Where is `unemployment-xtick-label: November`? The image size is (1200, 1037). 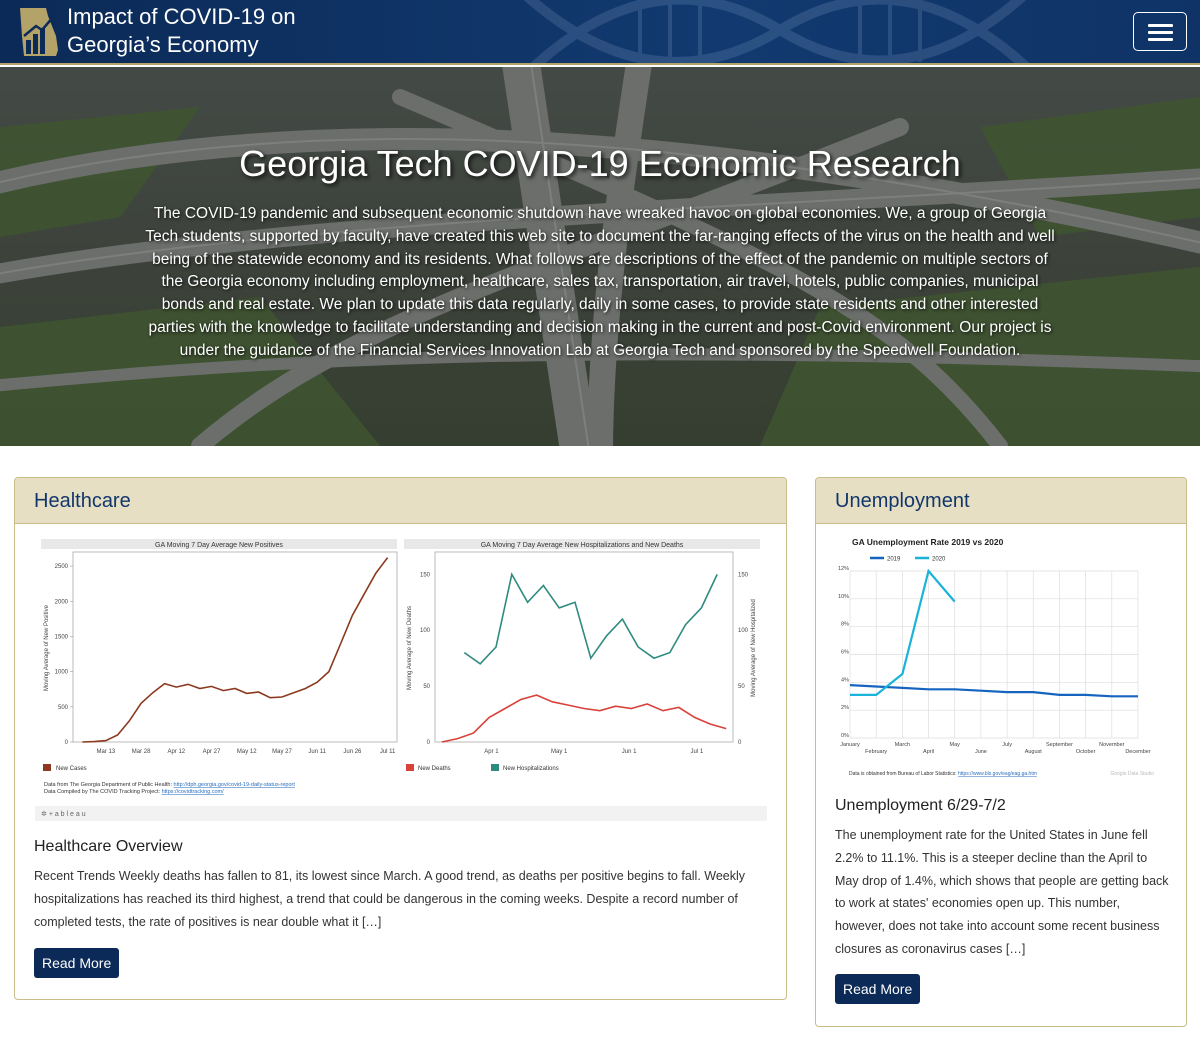 unemployment-xtick-label: November is located at coordinates (1112, 745).